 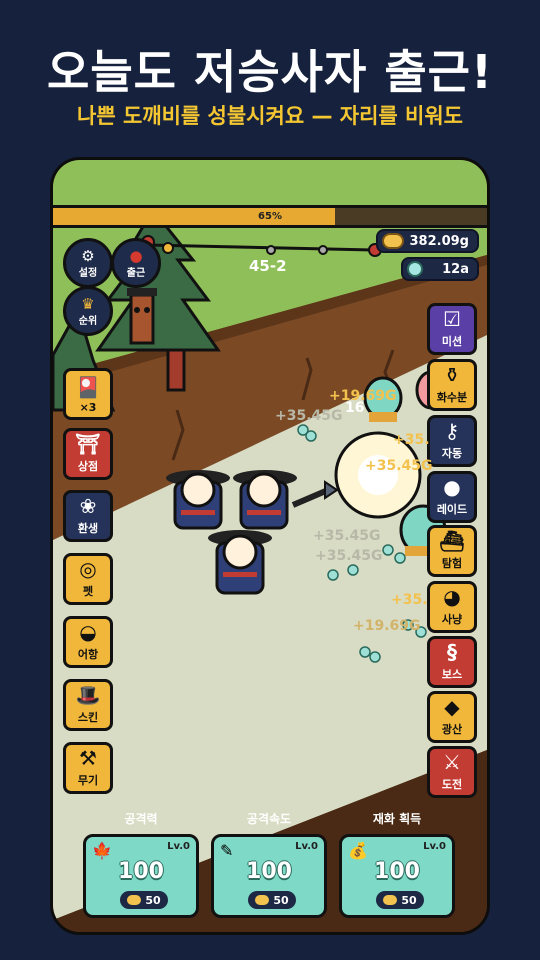 What do you see at coordinates (440, 269) in the screenshot?
I see `gem-counter: 12a` at bounding box center [440, 269].